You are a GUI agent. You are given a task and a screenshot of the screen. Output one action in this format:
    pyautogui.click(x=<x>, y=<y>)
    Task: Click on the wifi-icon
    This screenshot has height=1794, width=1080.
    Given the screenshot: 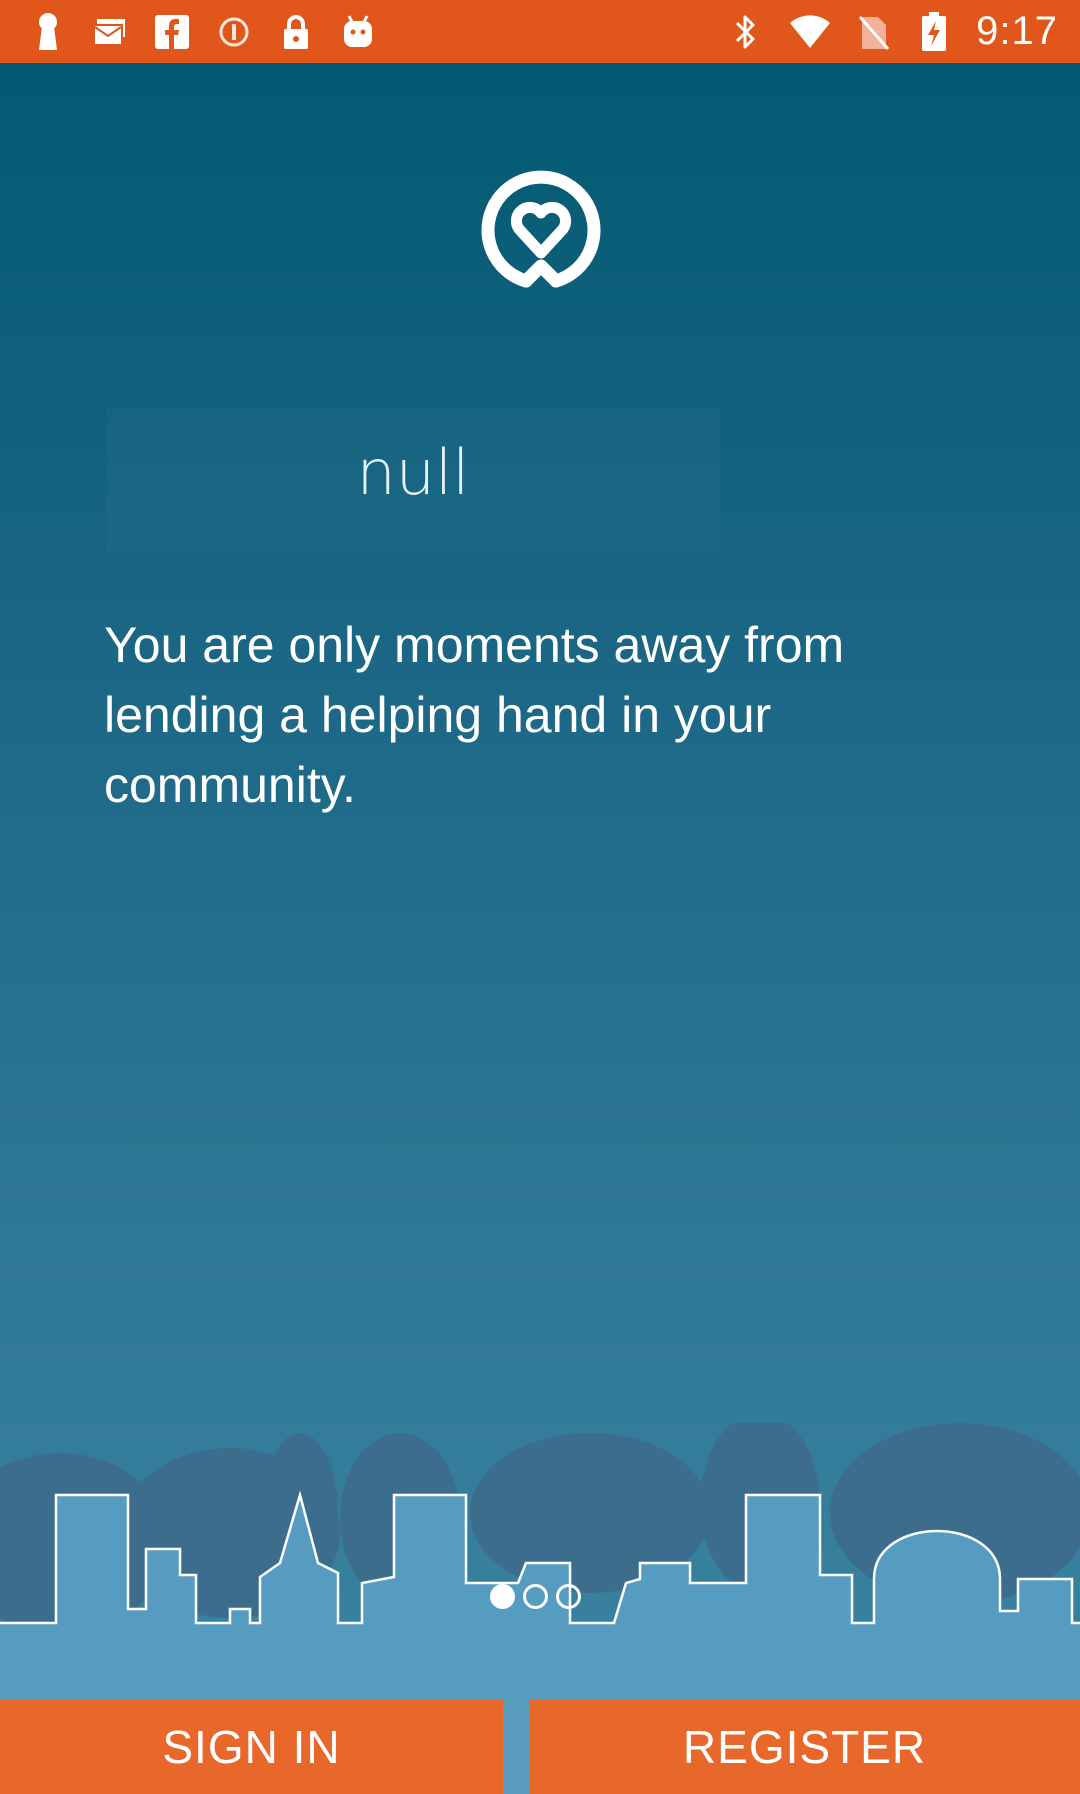 What is the action you would take?
    pyautogui.click(x=810, y=32)
    